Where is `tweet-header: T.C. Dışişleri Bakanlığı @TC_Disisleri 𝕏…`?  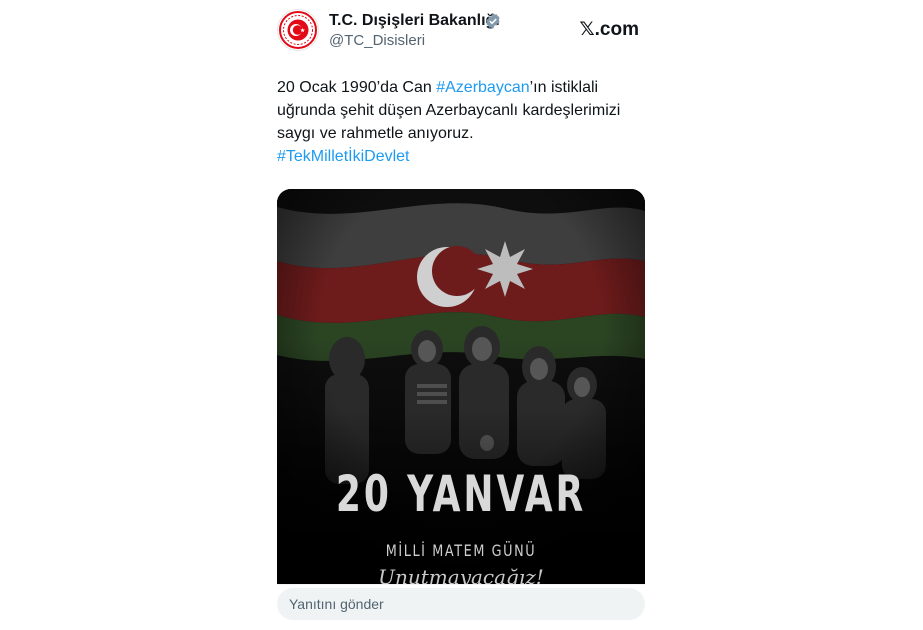
tweet-header: T.C. Dışişleri Bakanlığı @TC_Disisleri 𝕏… is located at coordinates (461, 30).